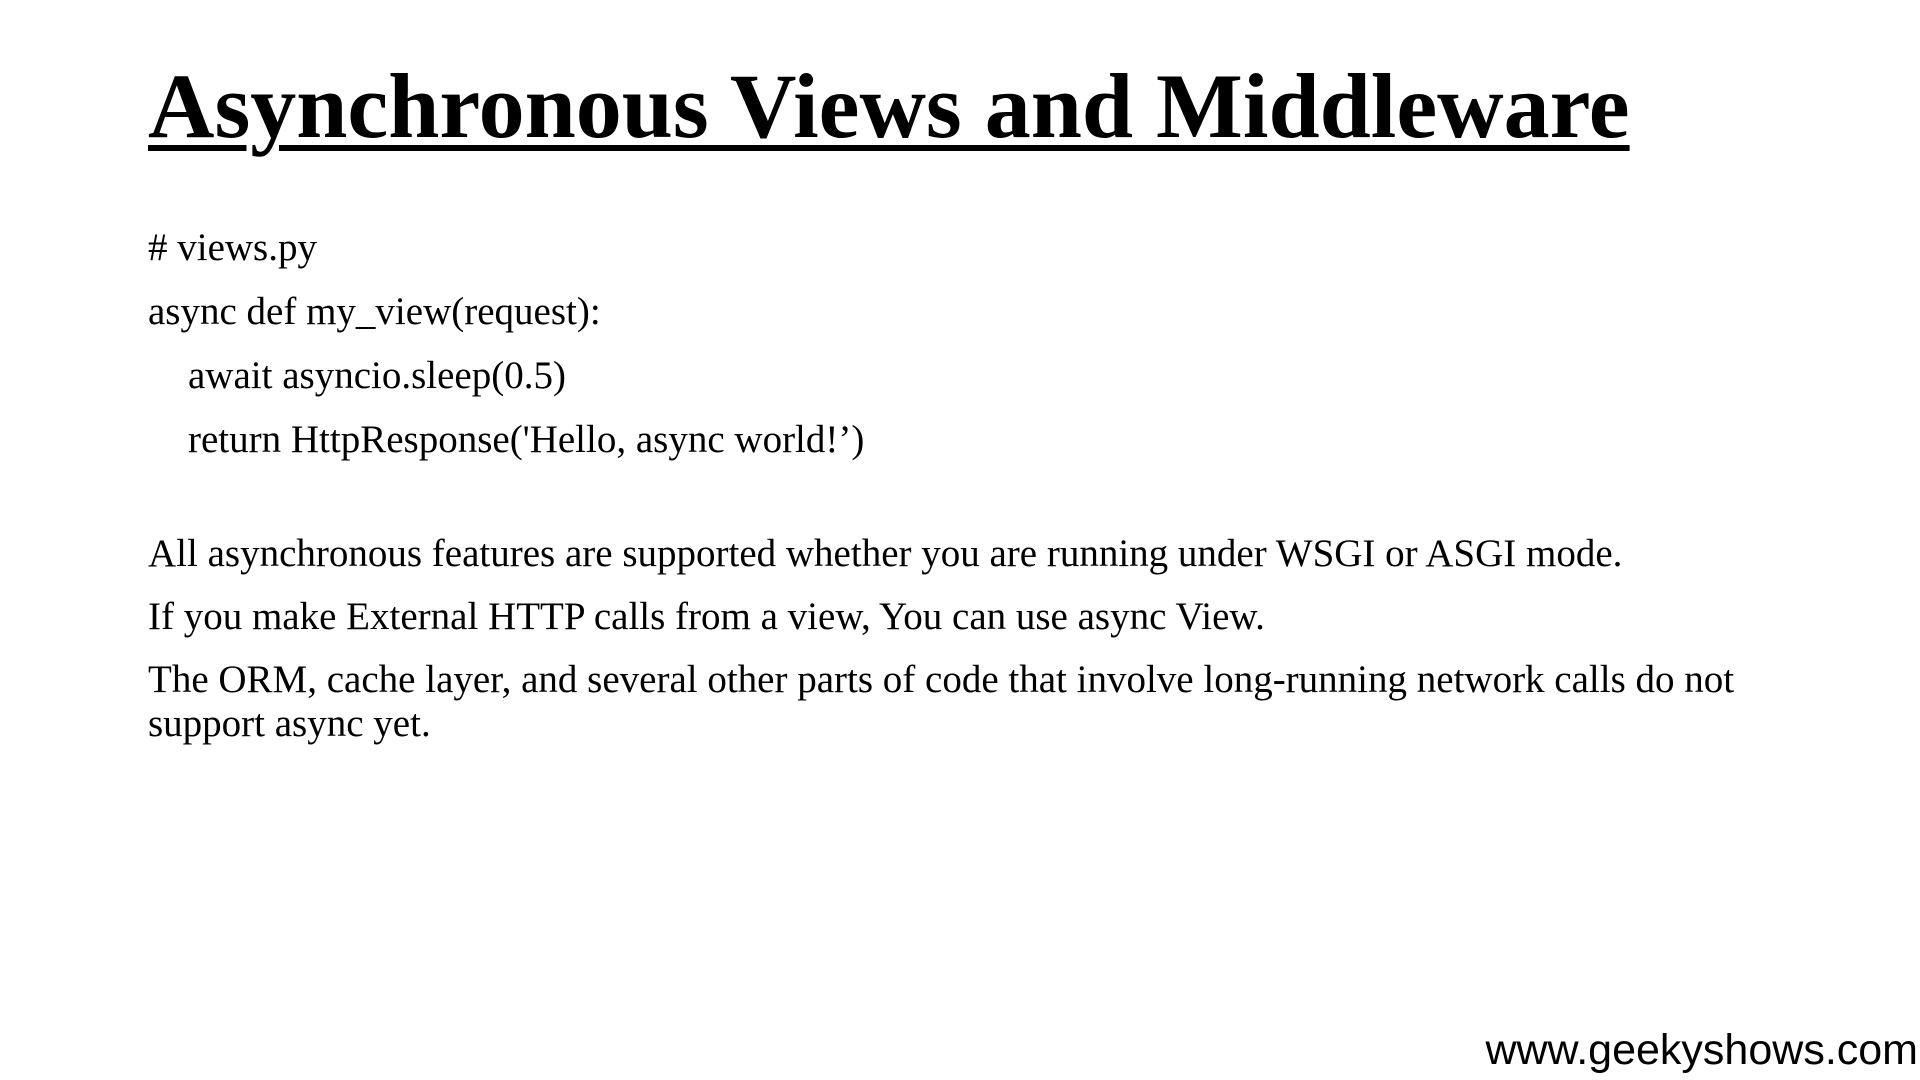  What do you see at coordinates (232, 247) in the screenshot?
I see `code-line-comment: # views.py` at bounding box center [232, 247].